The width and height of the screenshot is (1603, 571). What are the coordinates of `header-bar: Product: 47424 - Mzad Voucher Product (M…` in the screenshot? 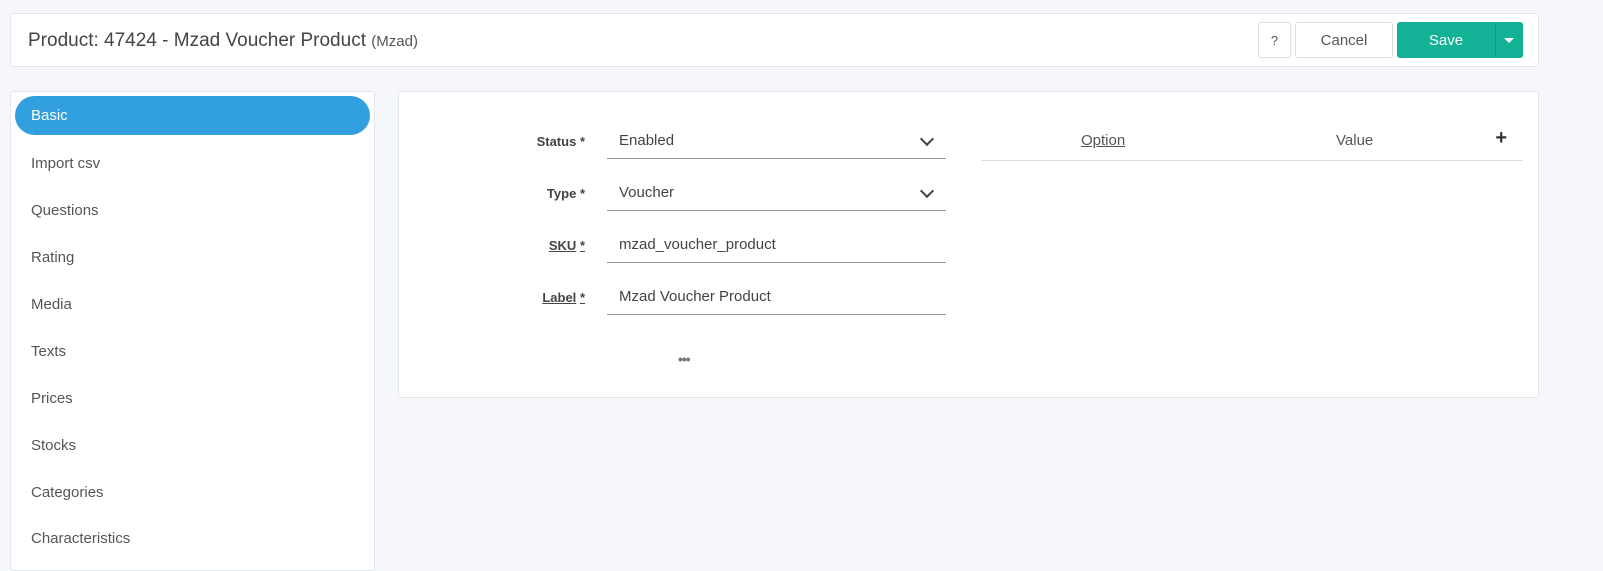 It's located at (774, 40).